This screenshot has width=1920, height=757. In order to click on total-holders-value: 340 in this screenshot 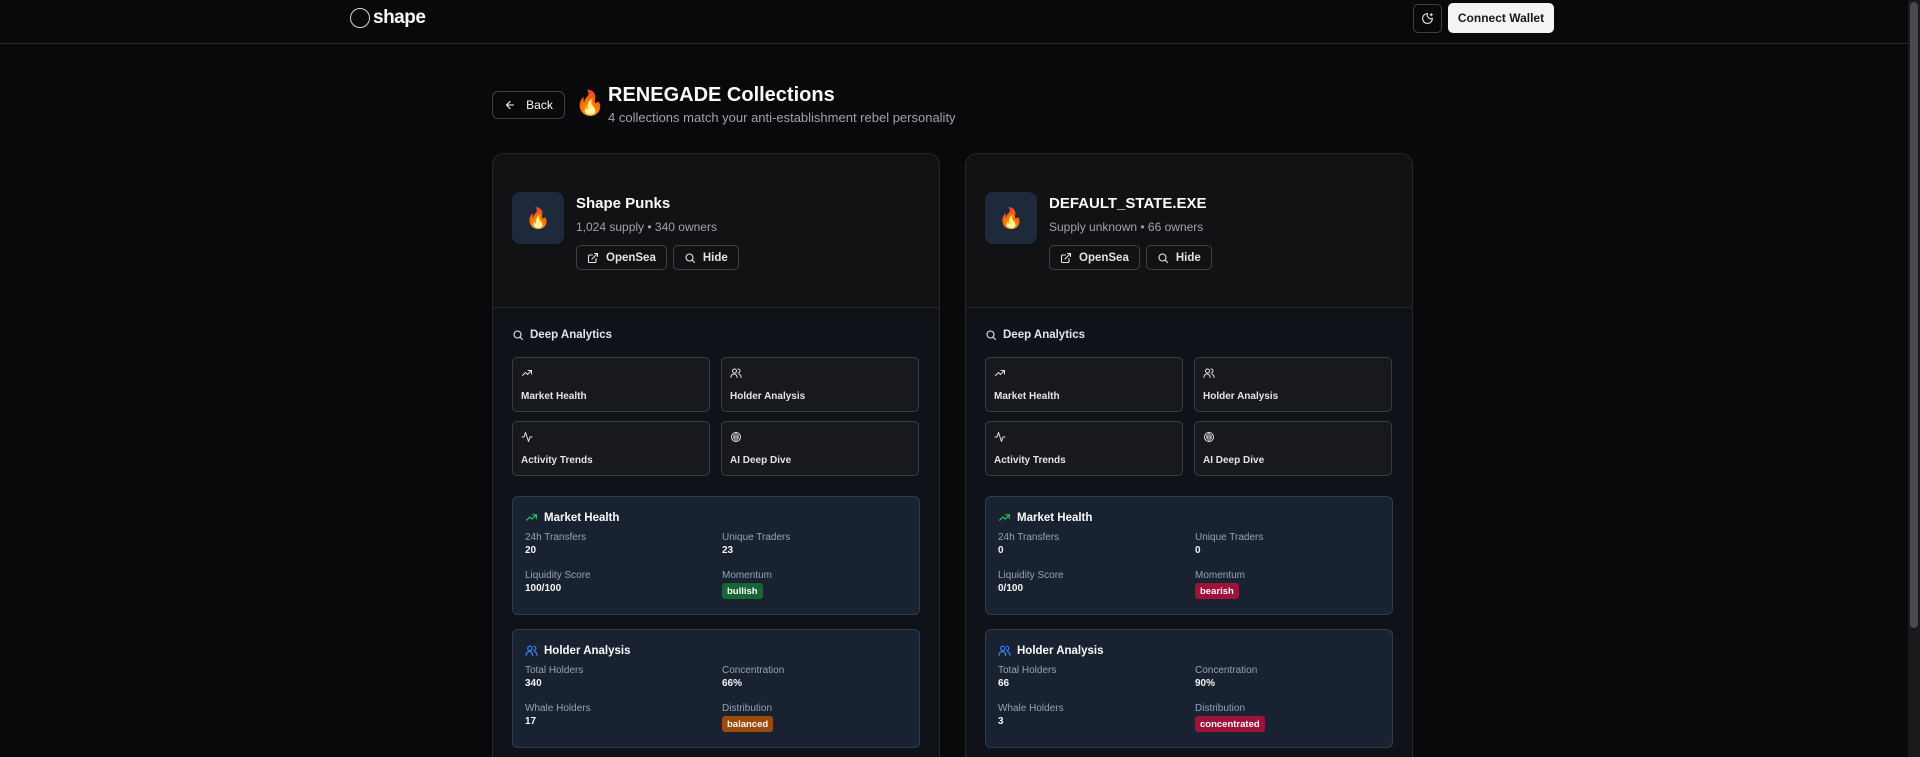, I will do `click(533, 683)`.